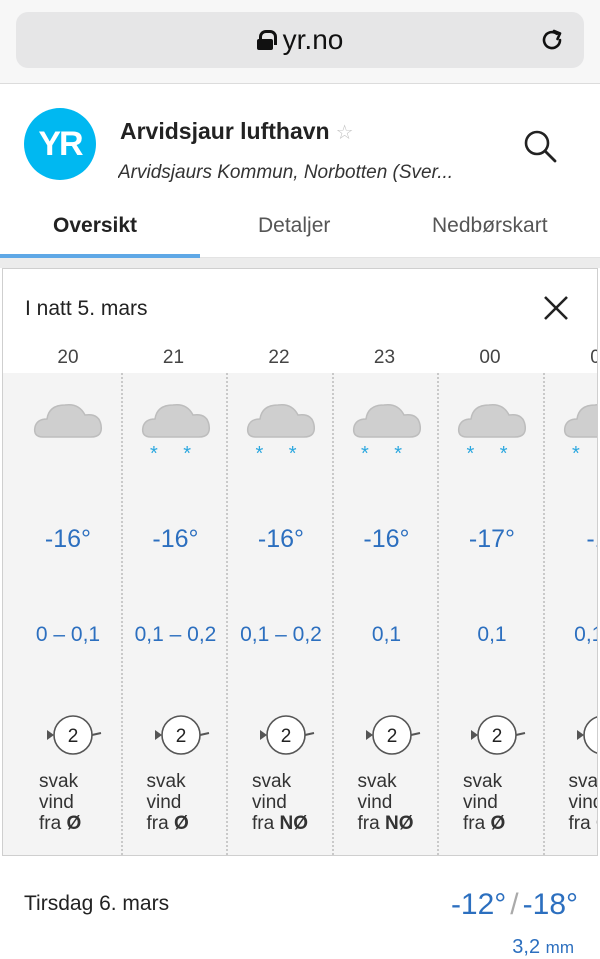  Describe the element at coordinates (585, 634) in the screenshot. I see `precipitation: 0,1 –` at that location.